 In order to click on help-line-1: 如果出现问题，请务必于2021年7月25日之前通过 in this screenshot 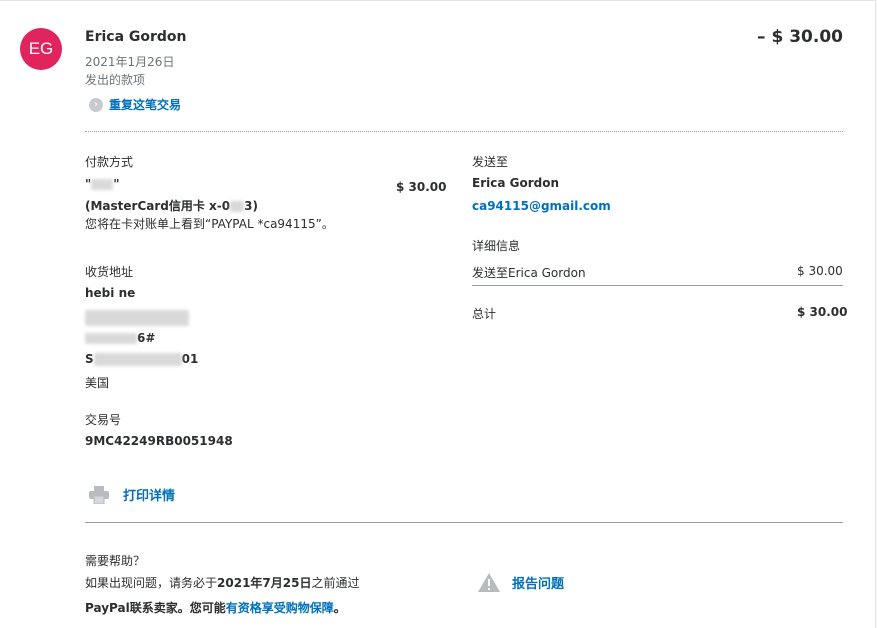, I will do `click(222, 582)`.